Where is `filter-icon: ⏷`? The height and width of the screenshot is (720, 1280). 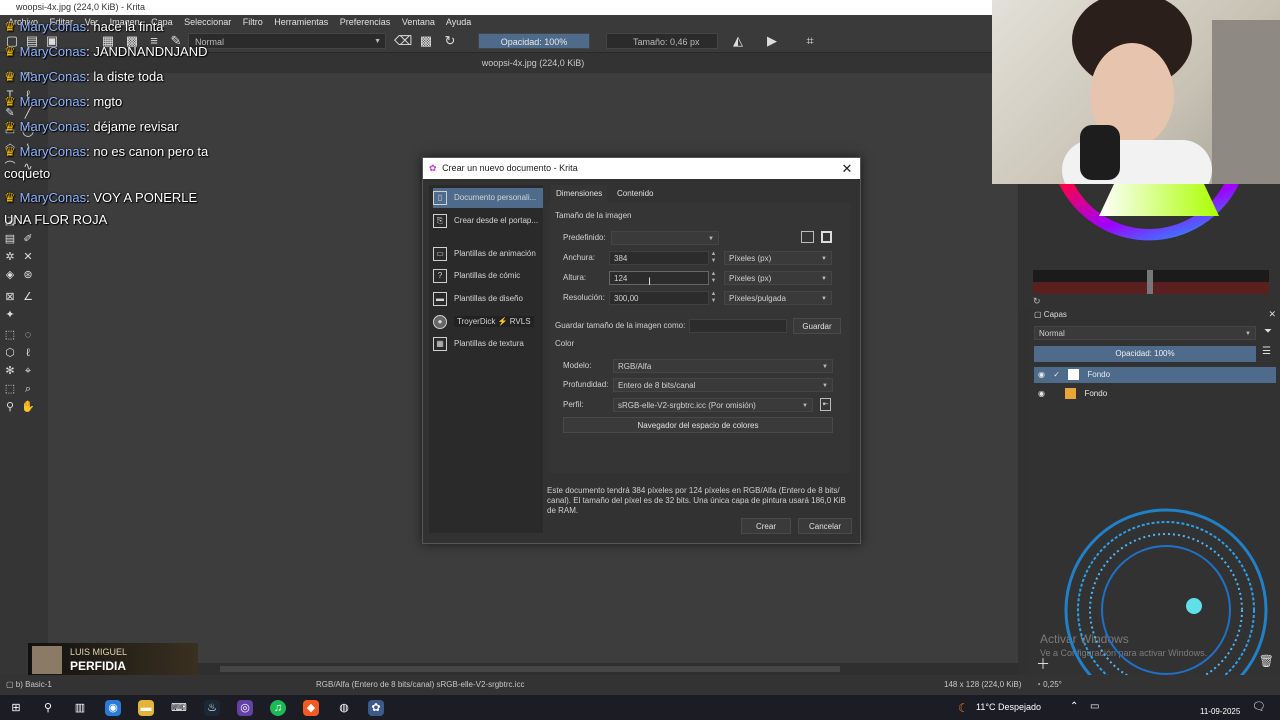 filter-icon: ⏷ is located at coordinates (1268, 331).